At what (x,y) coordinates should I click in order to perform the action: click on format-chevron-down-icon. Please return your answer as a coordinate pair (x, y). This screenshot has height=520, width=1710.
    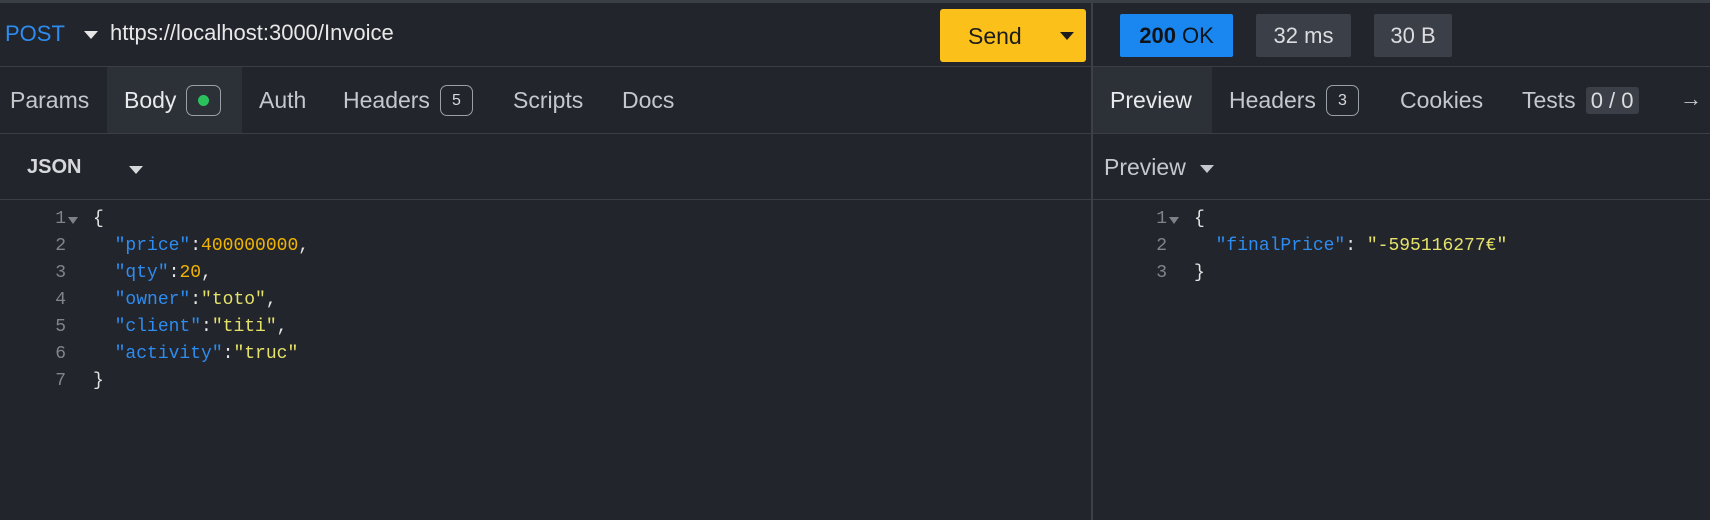
    Looking at the image, I should click on (136, 170).